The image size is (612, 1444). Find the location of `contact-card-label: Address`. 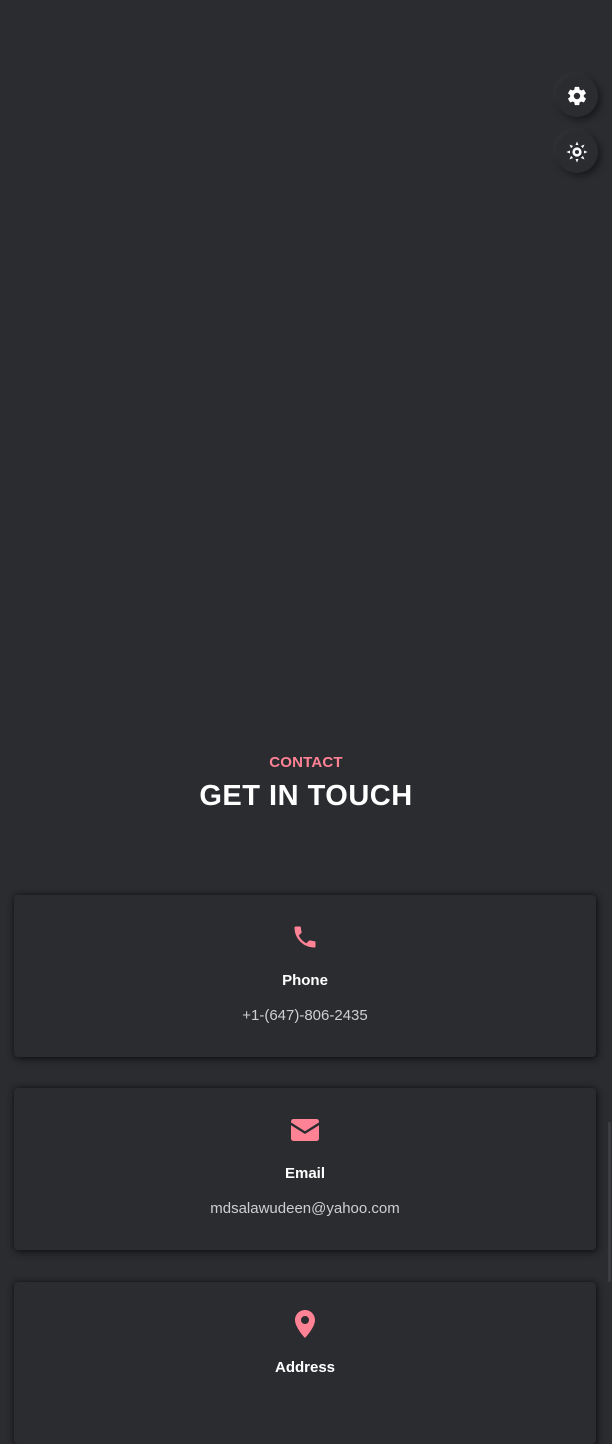

contact-card-label: Address is located at coordinates (305, 1367).